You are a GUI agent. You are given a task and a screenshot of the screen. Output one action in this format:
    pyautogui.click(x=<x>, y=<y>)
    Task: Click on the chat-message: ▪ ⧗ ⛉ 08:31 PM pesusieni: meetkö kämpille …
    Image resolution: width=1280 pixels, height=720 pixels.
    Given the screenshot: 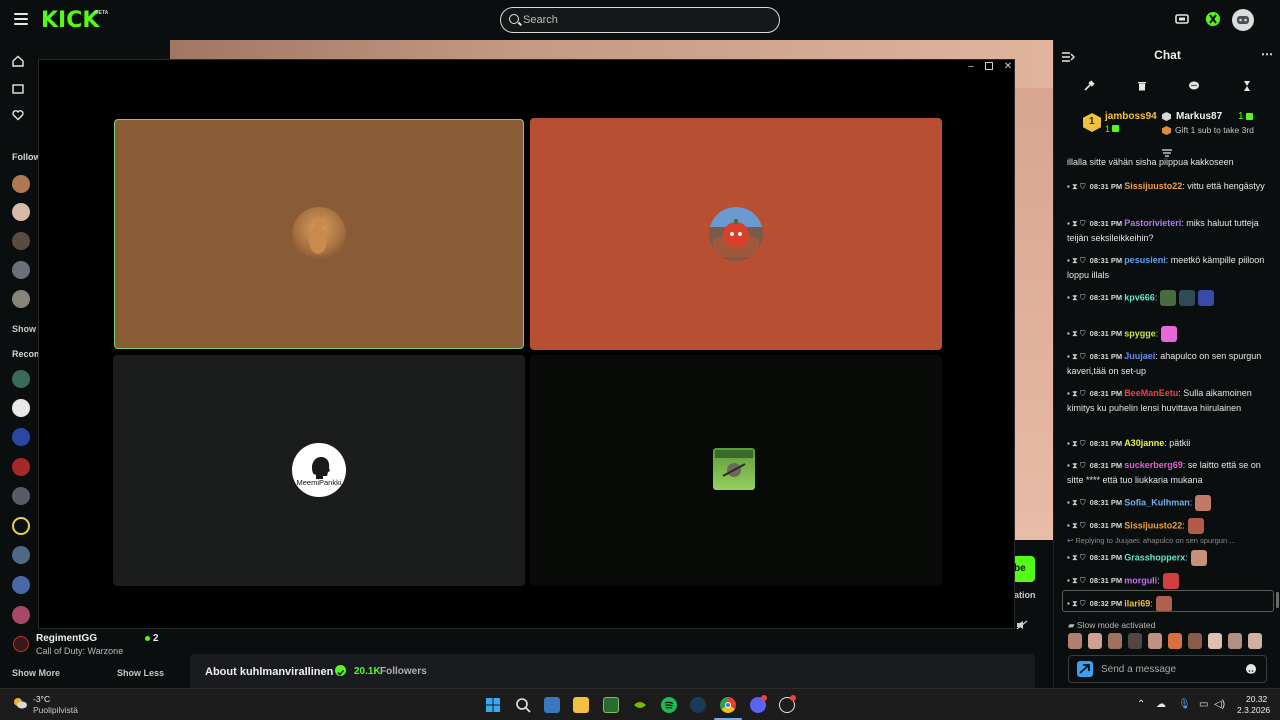 What is the action you would take?
    pyautogui.click(x=1167, y=267)
    